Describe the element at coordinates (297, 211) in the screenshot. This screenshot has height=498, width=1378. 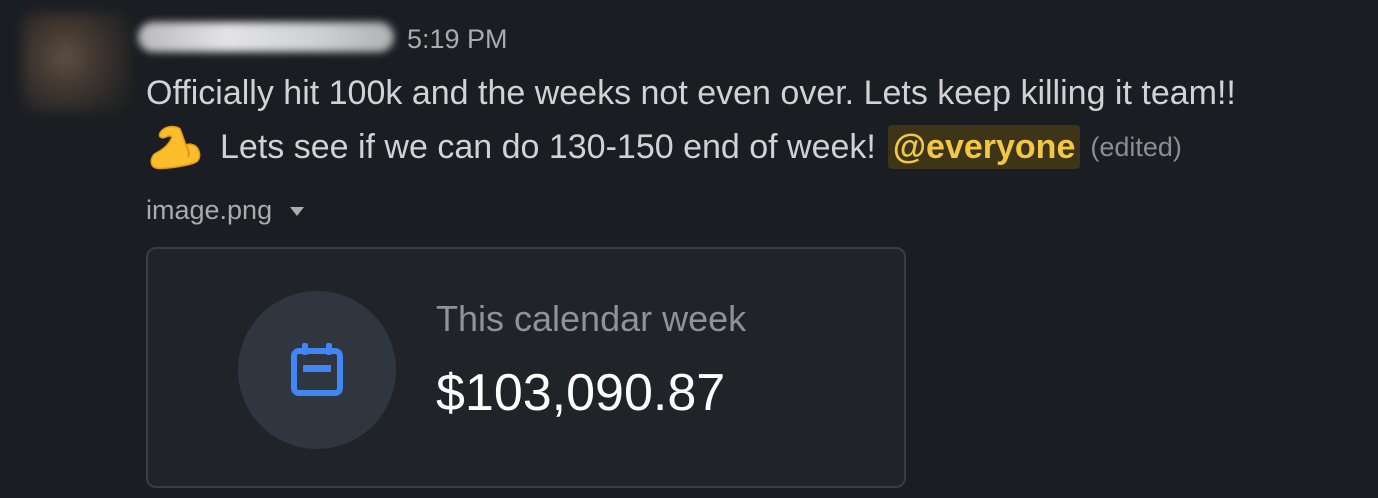
I see `chevron-down-icon` at that location.